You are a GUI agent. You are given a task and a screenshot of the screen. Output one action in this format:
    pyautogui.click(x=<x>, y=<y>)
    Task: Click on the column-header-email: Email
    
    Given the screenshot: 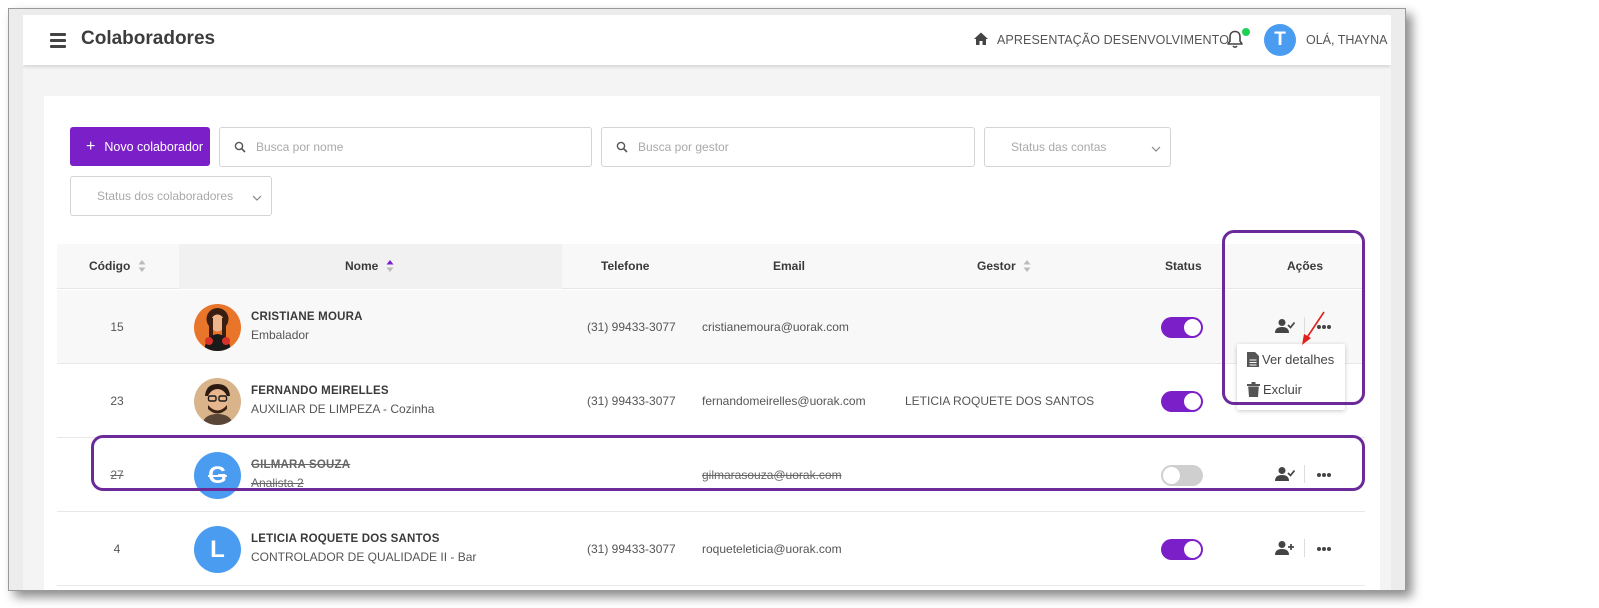 What is the action you would take?
    pyautogui.click(x=789, y=266)
    